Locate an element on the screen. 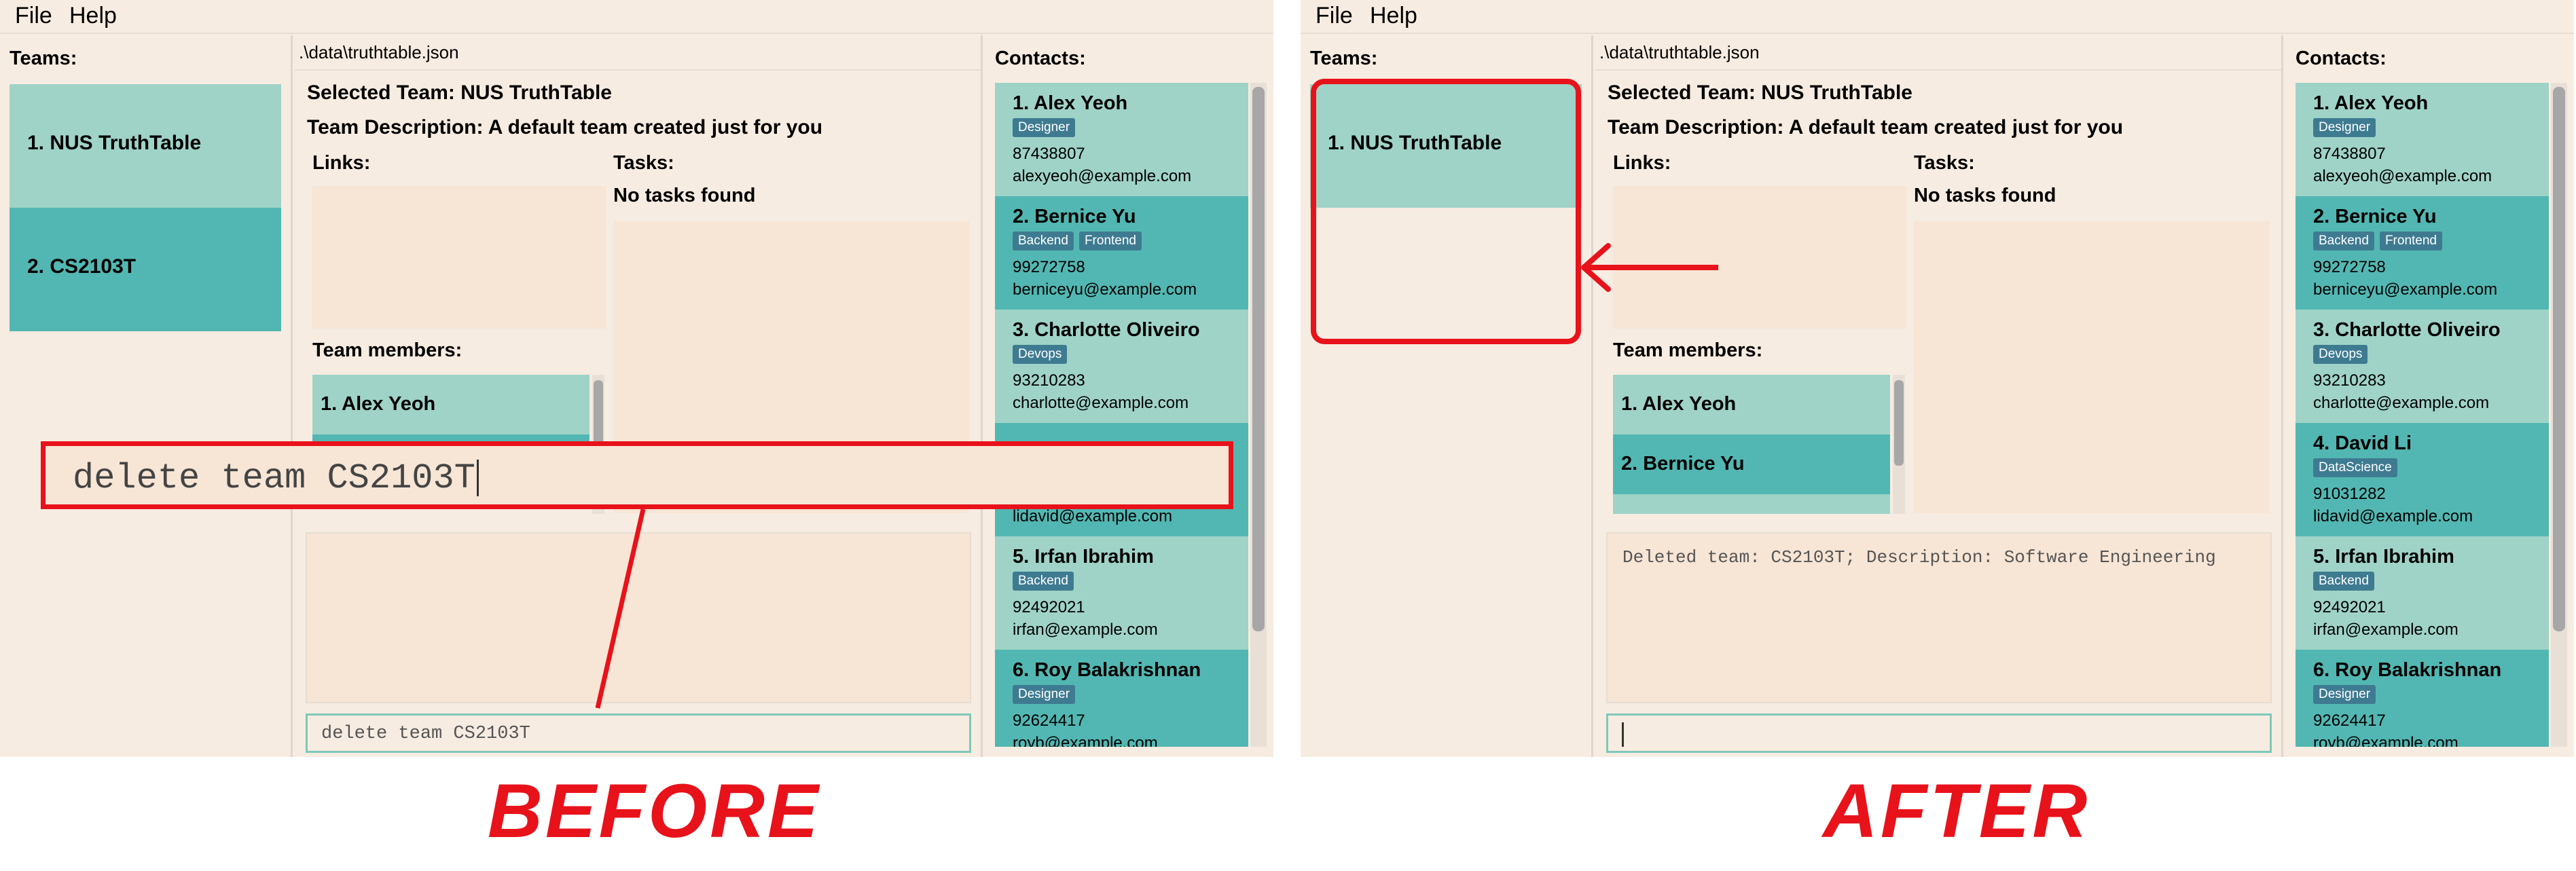 The height and width of the screenshot is (871, 2576). contact-phone: 93210283 is located at coordinates (2349, 380).